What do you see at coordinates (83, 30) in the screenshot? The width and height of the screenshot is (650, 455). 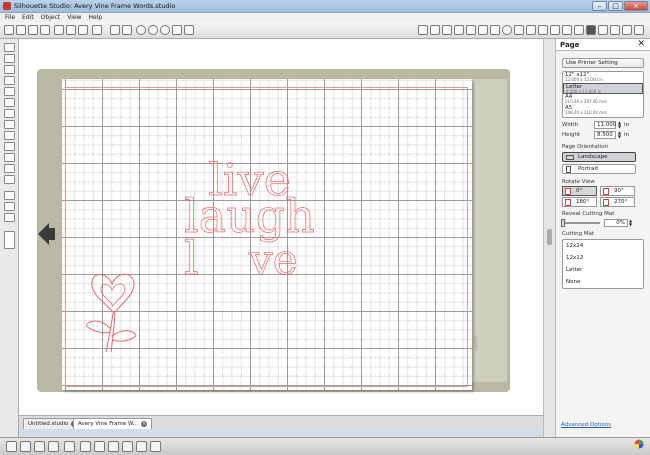 I see `paste-icon` at bounding box center [83, 30].